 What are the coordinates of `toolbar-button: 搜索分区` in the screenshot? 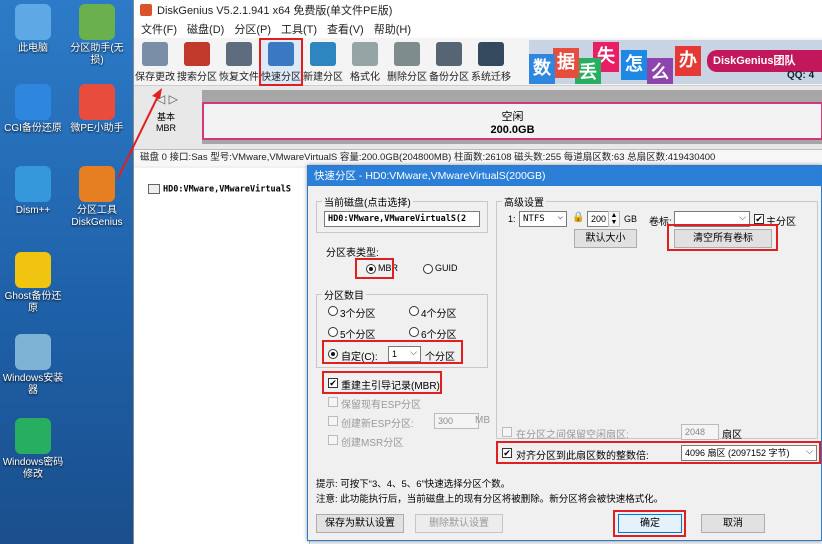 It's located at (197, 62).